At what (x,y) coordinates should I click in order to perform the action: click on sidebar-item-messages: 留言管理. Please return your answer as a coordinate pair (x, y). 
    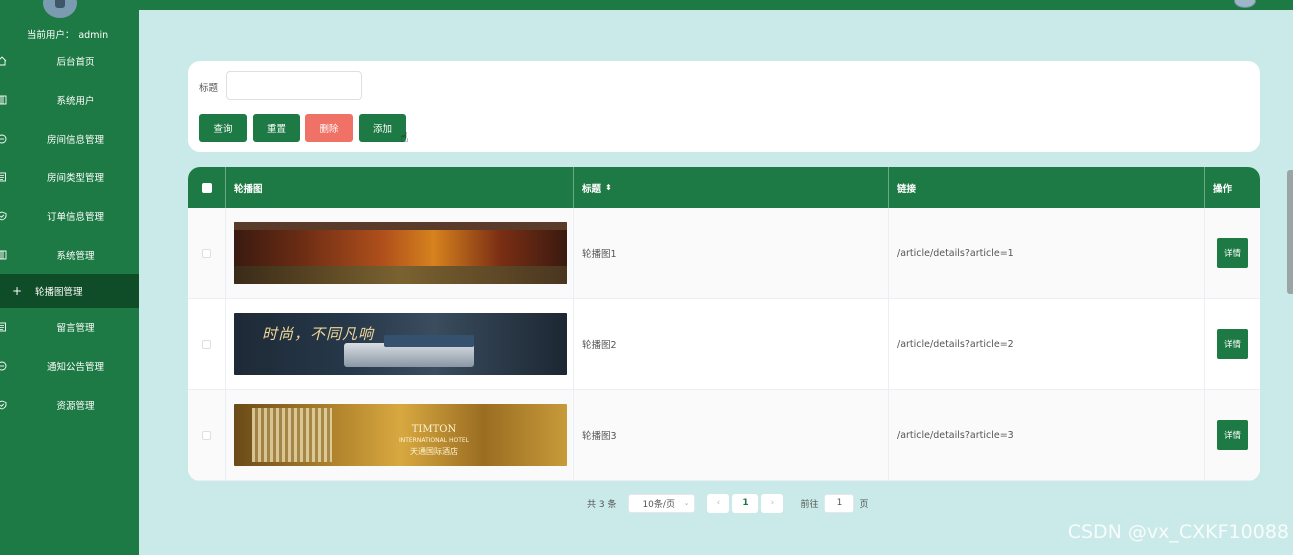
    Looking at the image, I should click on (69, 327).